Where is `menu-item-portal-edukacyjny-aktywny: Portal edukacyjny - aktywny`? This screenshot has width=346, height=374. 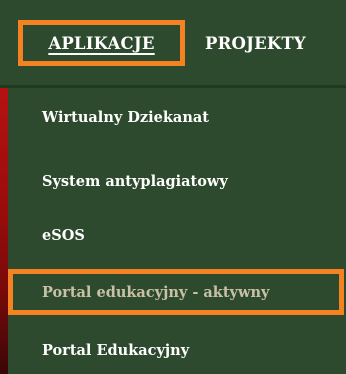 menu-item-portal-edukacyjny-aktywny: Portal edukacyjny - aktywny is located at coordinates (176, 292).